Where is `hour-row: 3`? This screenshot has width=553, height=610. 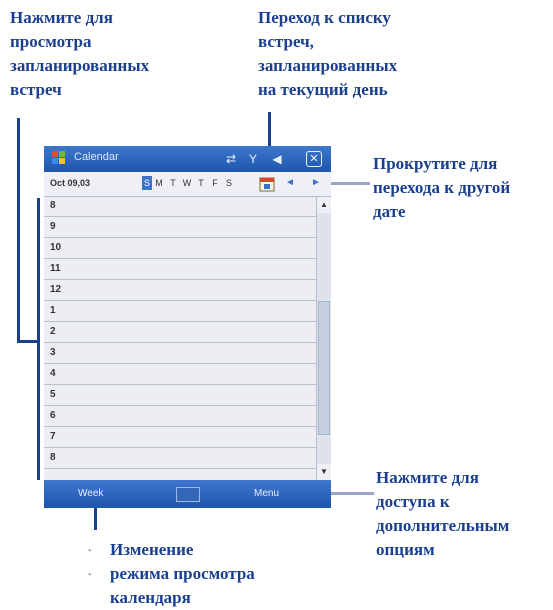
hour-row: 3 is located at coordinates (180, 354).